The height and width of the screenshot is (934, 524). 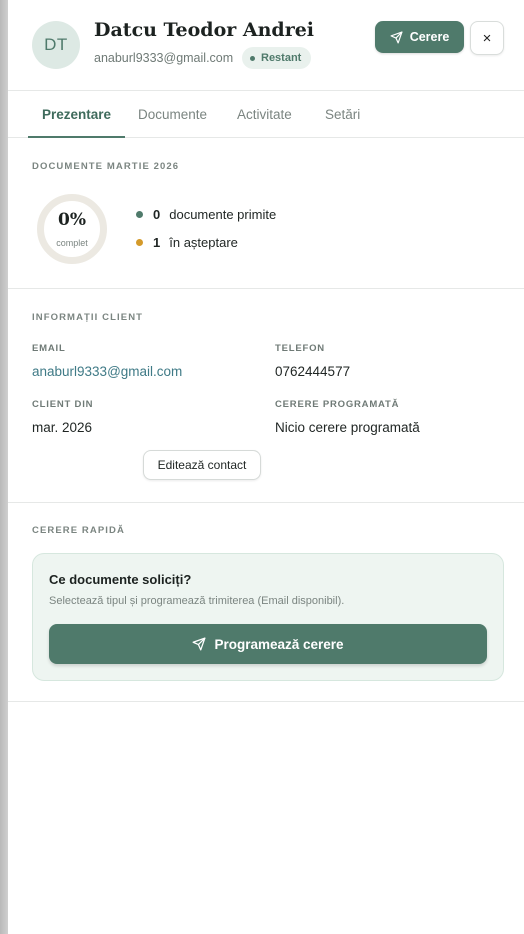 I want to click on edit-contact-button: Editează contact, so click(x=202, y=465).